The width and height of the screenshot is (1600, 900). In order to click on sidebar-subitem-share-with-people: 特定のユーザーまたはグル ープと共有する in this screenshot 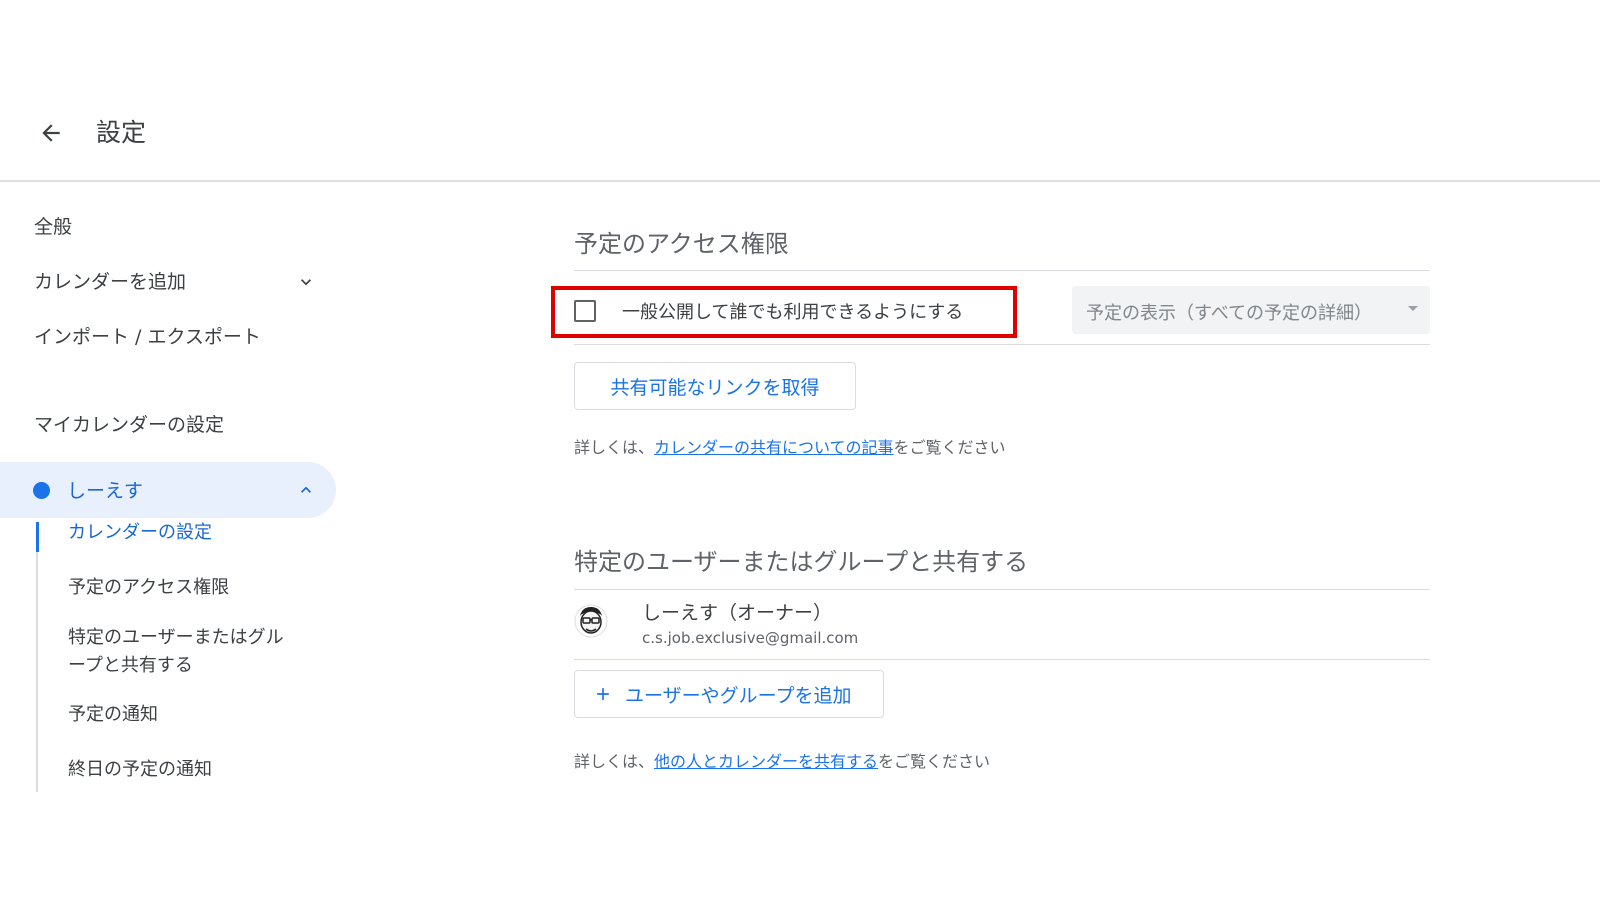, I will do `click(176, 652)`.